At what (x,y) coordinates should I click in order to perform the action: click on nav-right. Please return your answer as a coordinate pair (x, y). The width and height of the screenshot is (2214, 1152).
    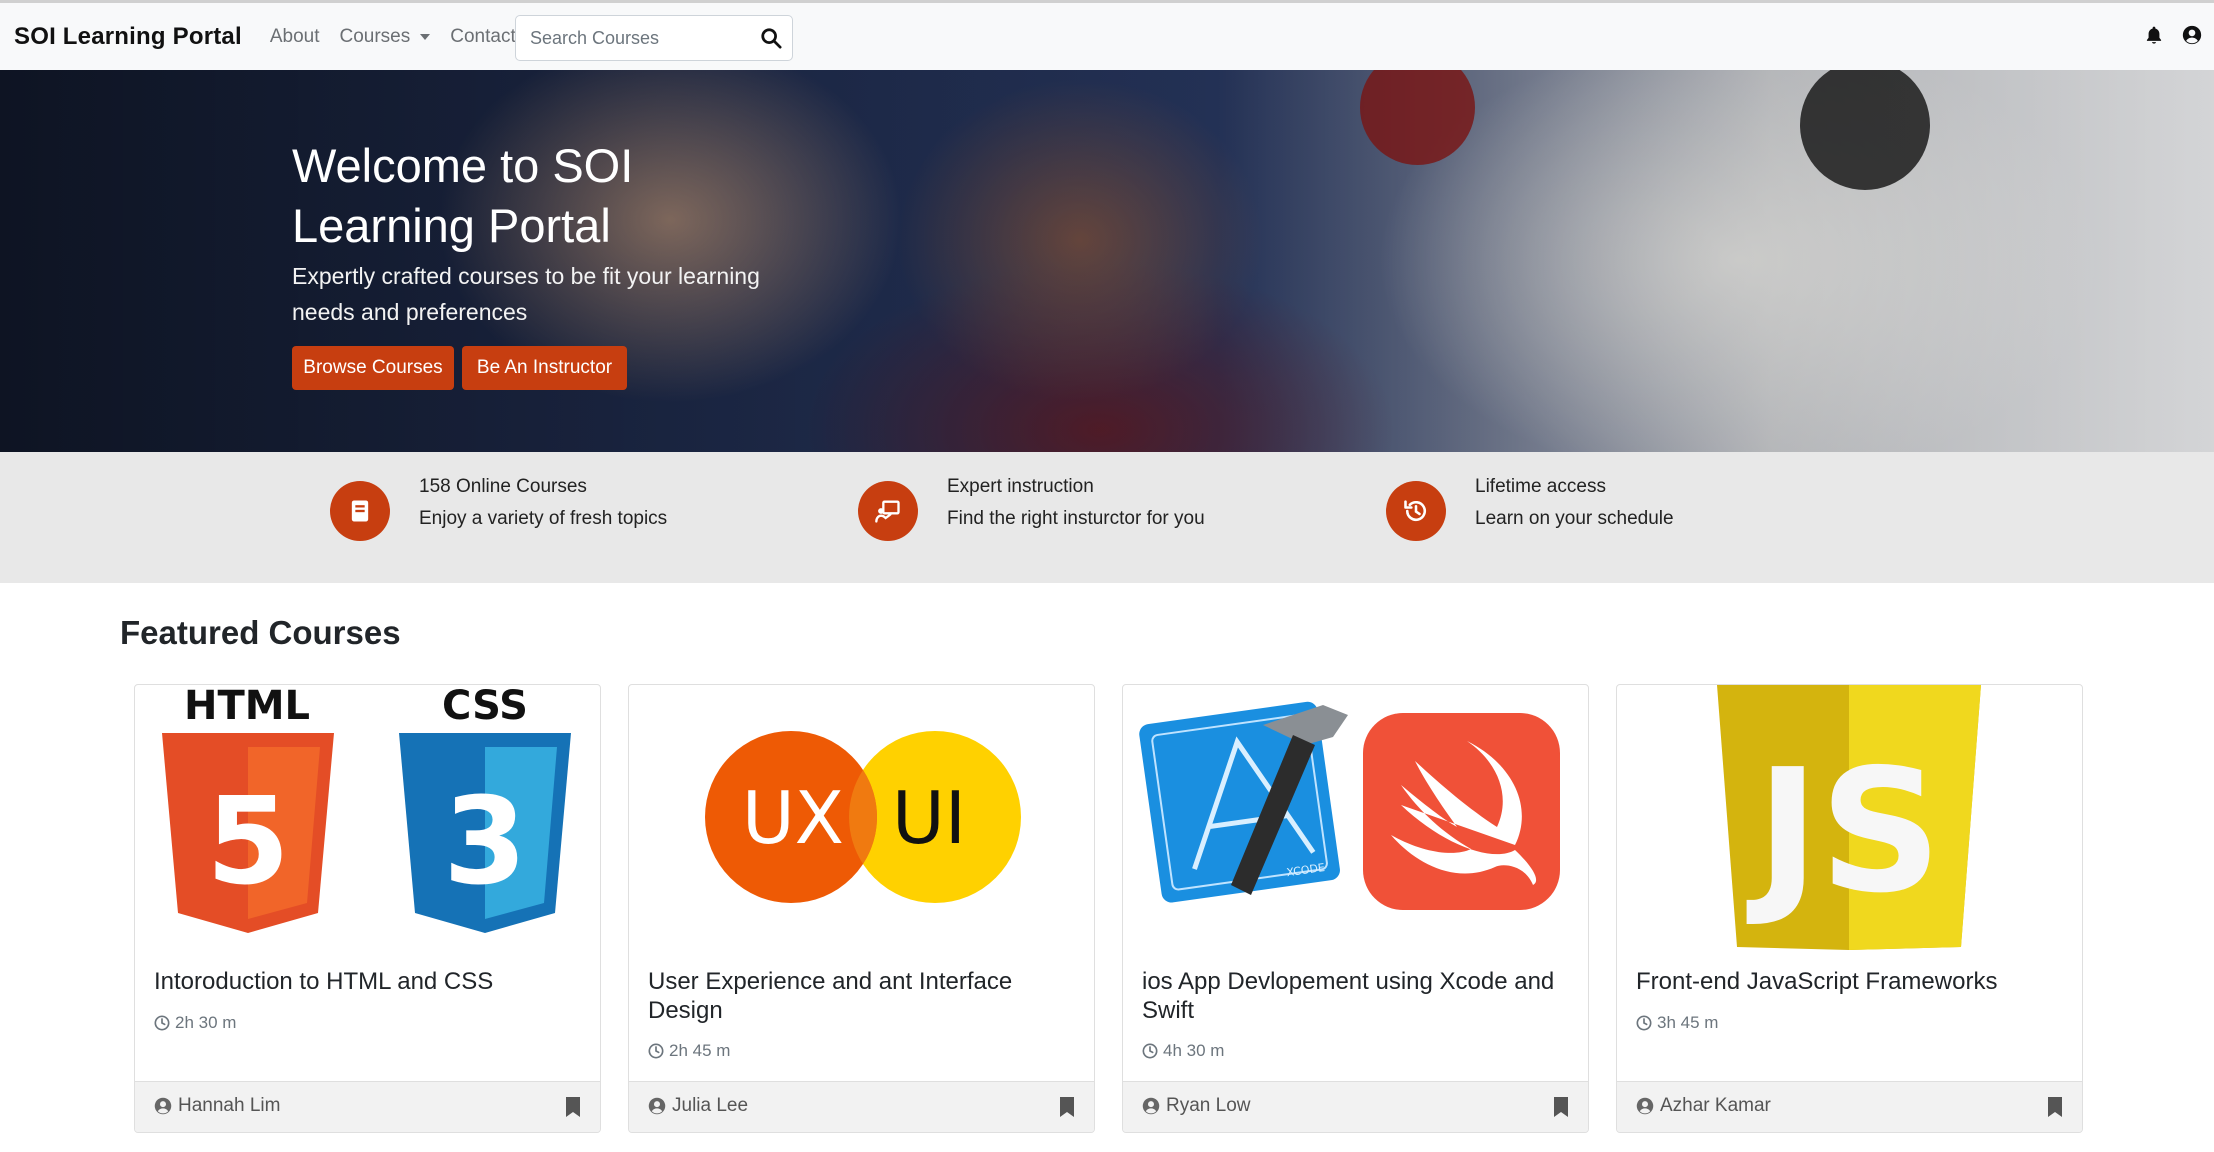
    Looking at the image, I should click on (2173, 35).